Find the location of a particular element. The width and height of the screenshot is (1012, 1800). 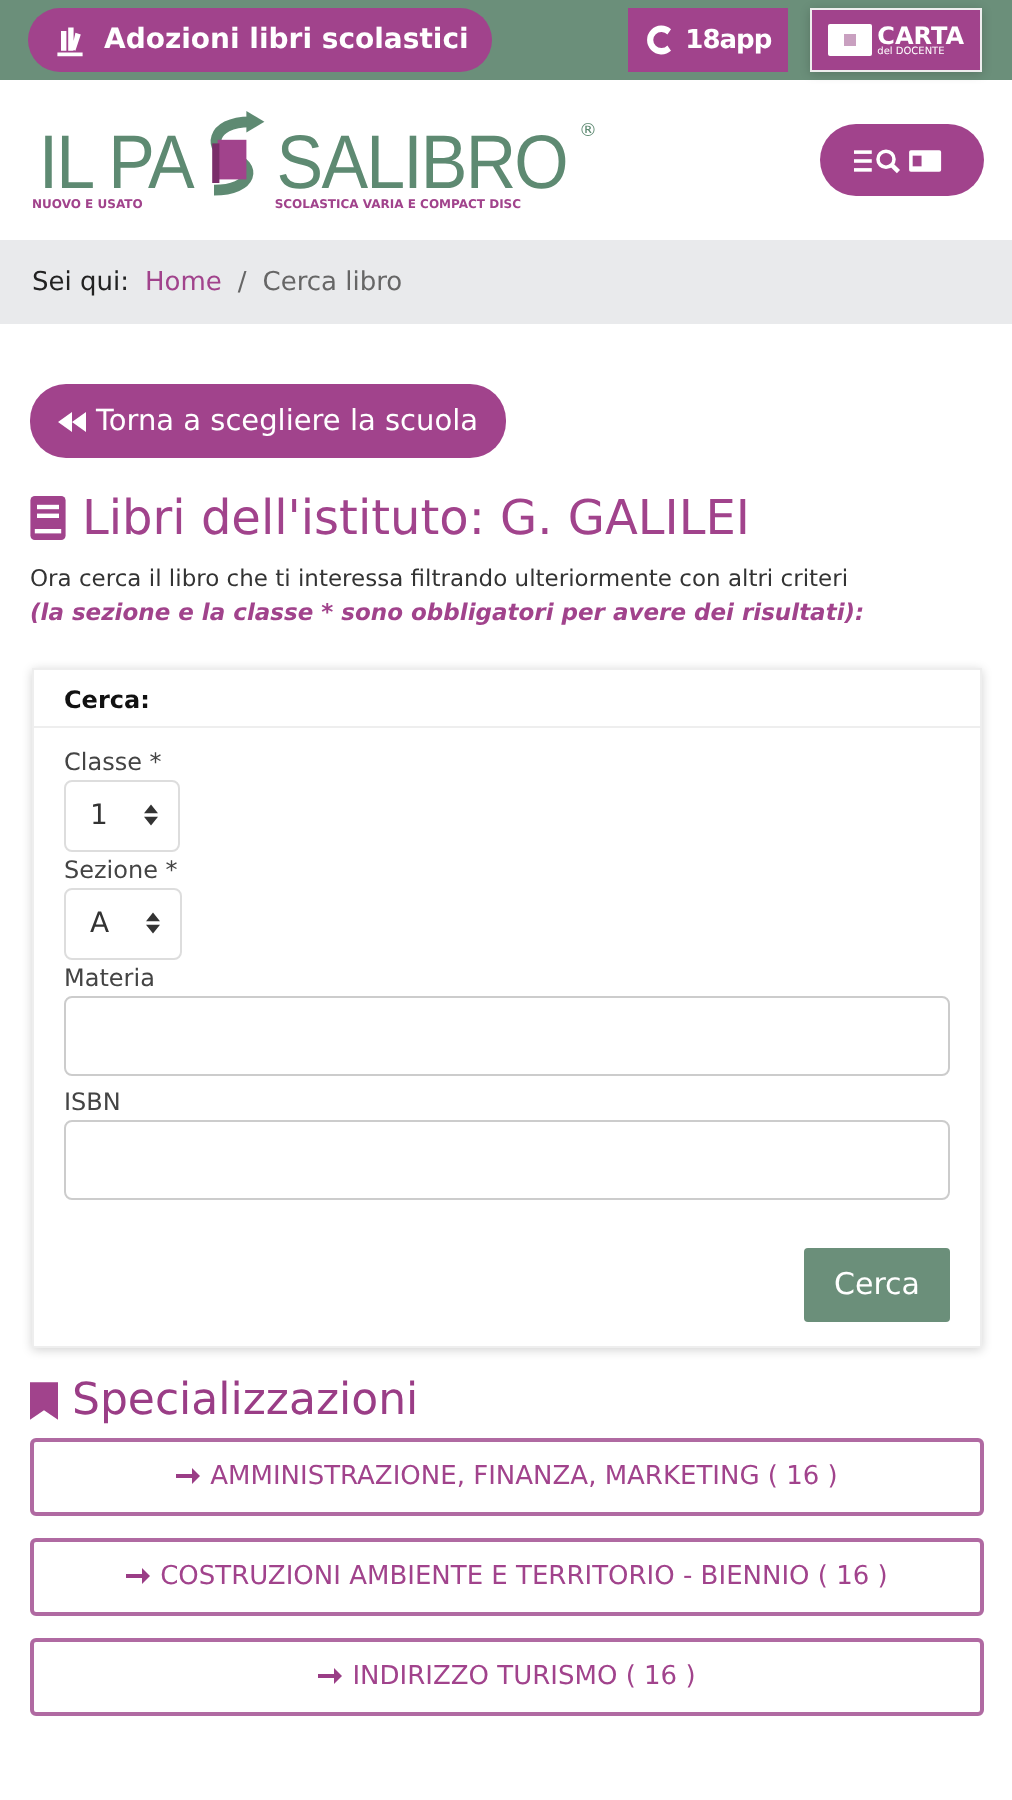

logo-text: IL PA is located at coordinates (115, 163).